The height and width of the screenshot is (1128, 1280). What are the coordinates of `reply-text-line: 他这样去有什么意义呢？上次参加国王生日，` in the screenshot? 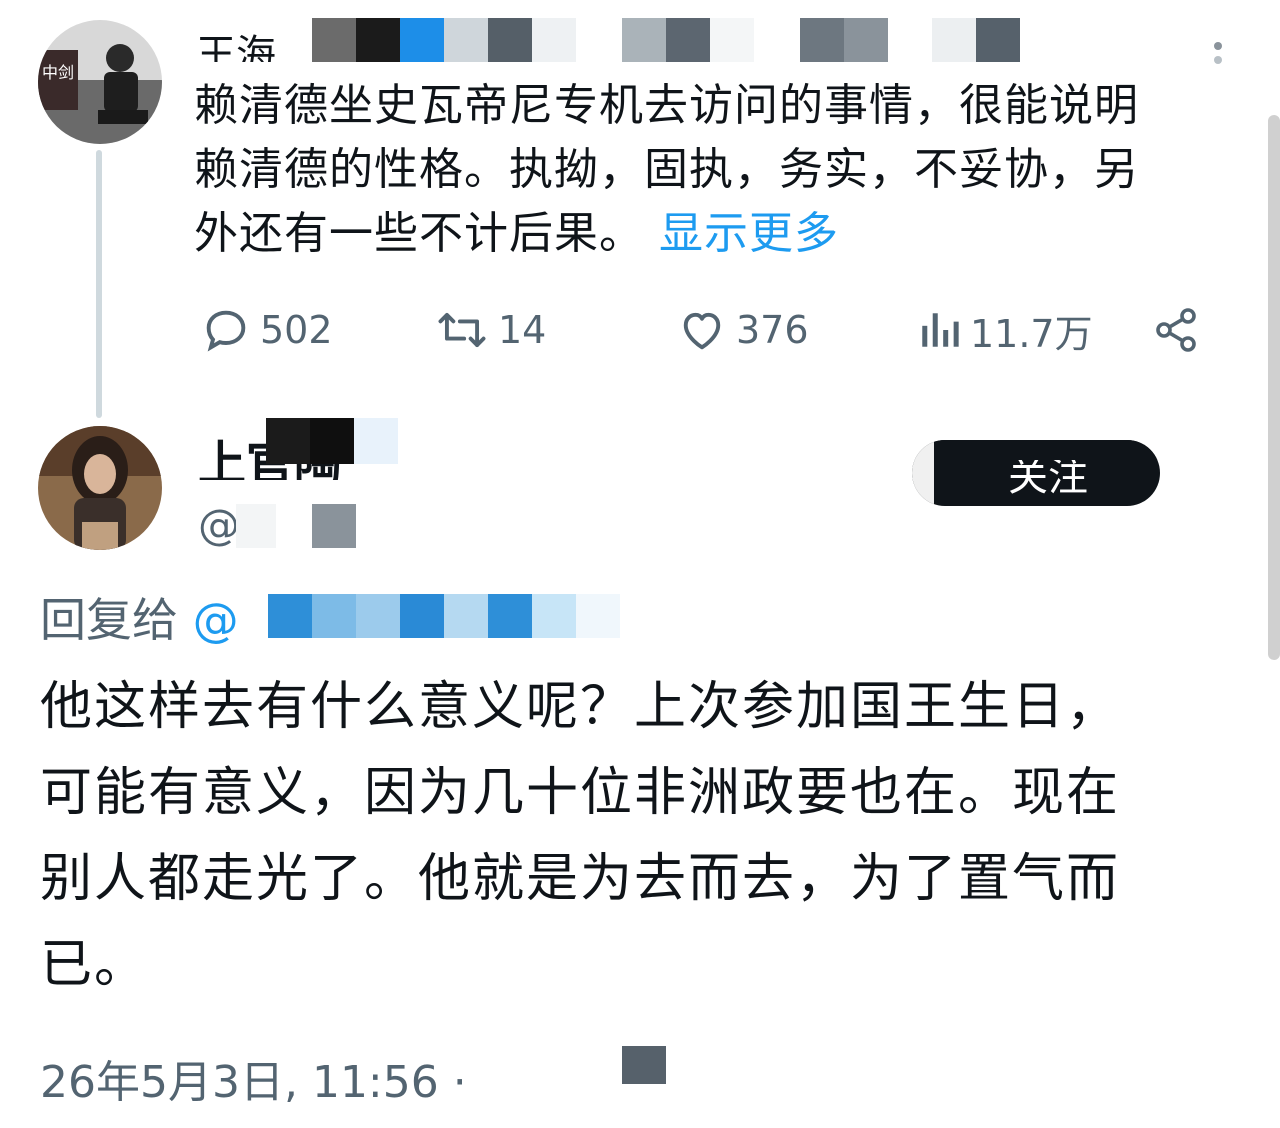 It's located at (580, 707).